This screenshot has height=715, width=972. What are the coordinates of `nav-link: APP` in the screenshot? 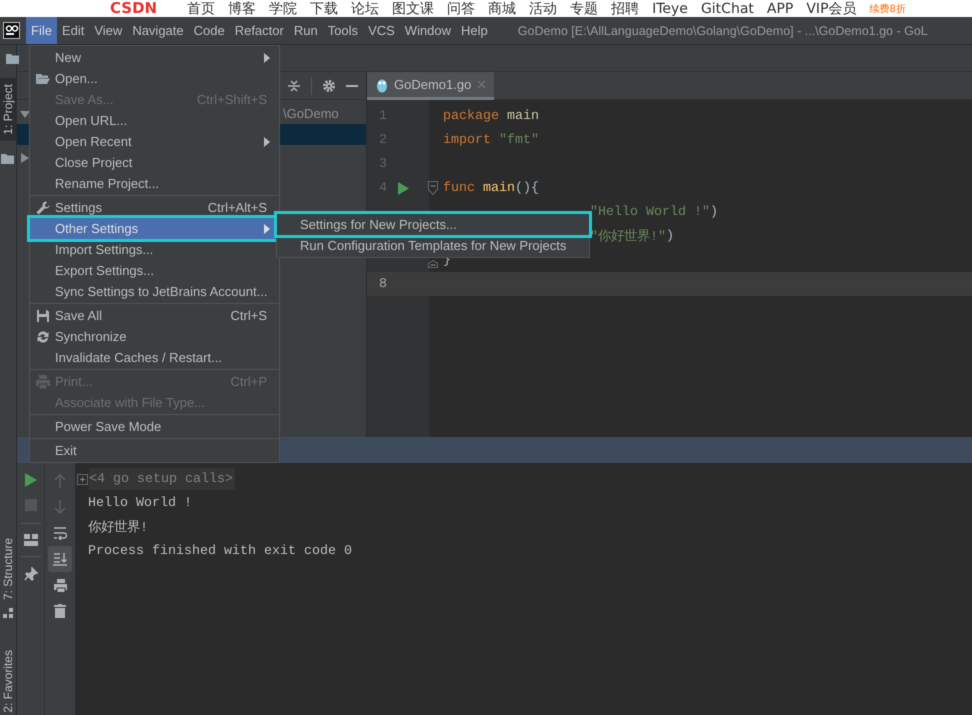 It's located at (780, 8).